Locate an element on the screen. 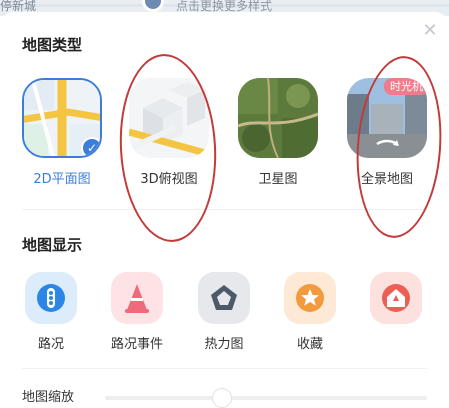 Image resolution: width=449 pixels, height=408 pixels. pentagon-glyph is located at coordinates (224, 297).